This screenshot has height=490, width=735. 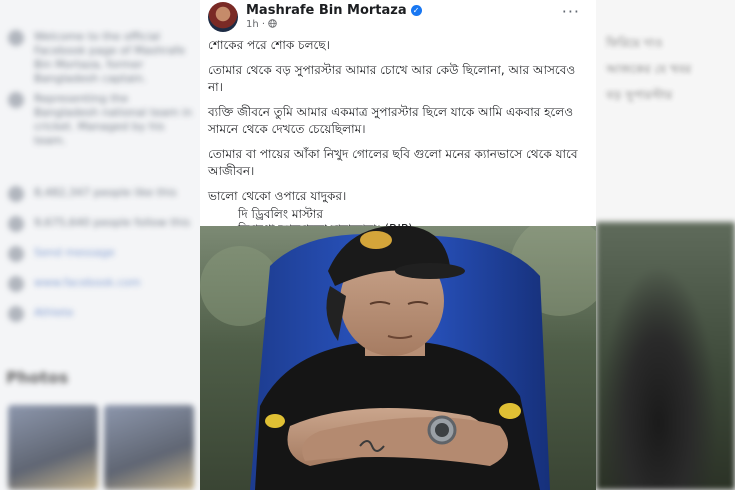 I want to click on category-row: Athlete, so click(x=101, y=314).